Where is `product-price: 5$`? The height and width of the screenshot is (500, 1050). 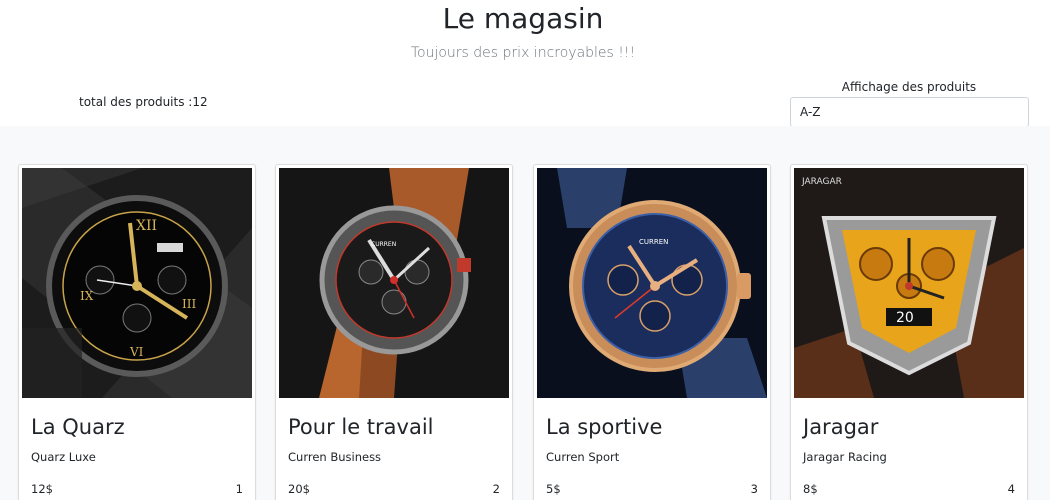
product-price: 5$ is located at coordinates (553, 489).